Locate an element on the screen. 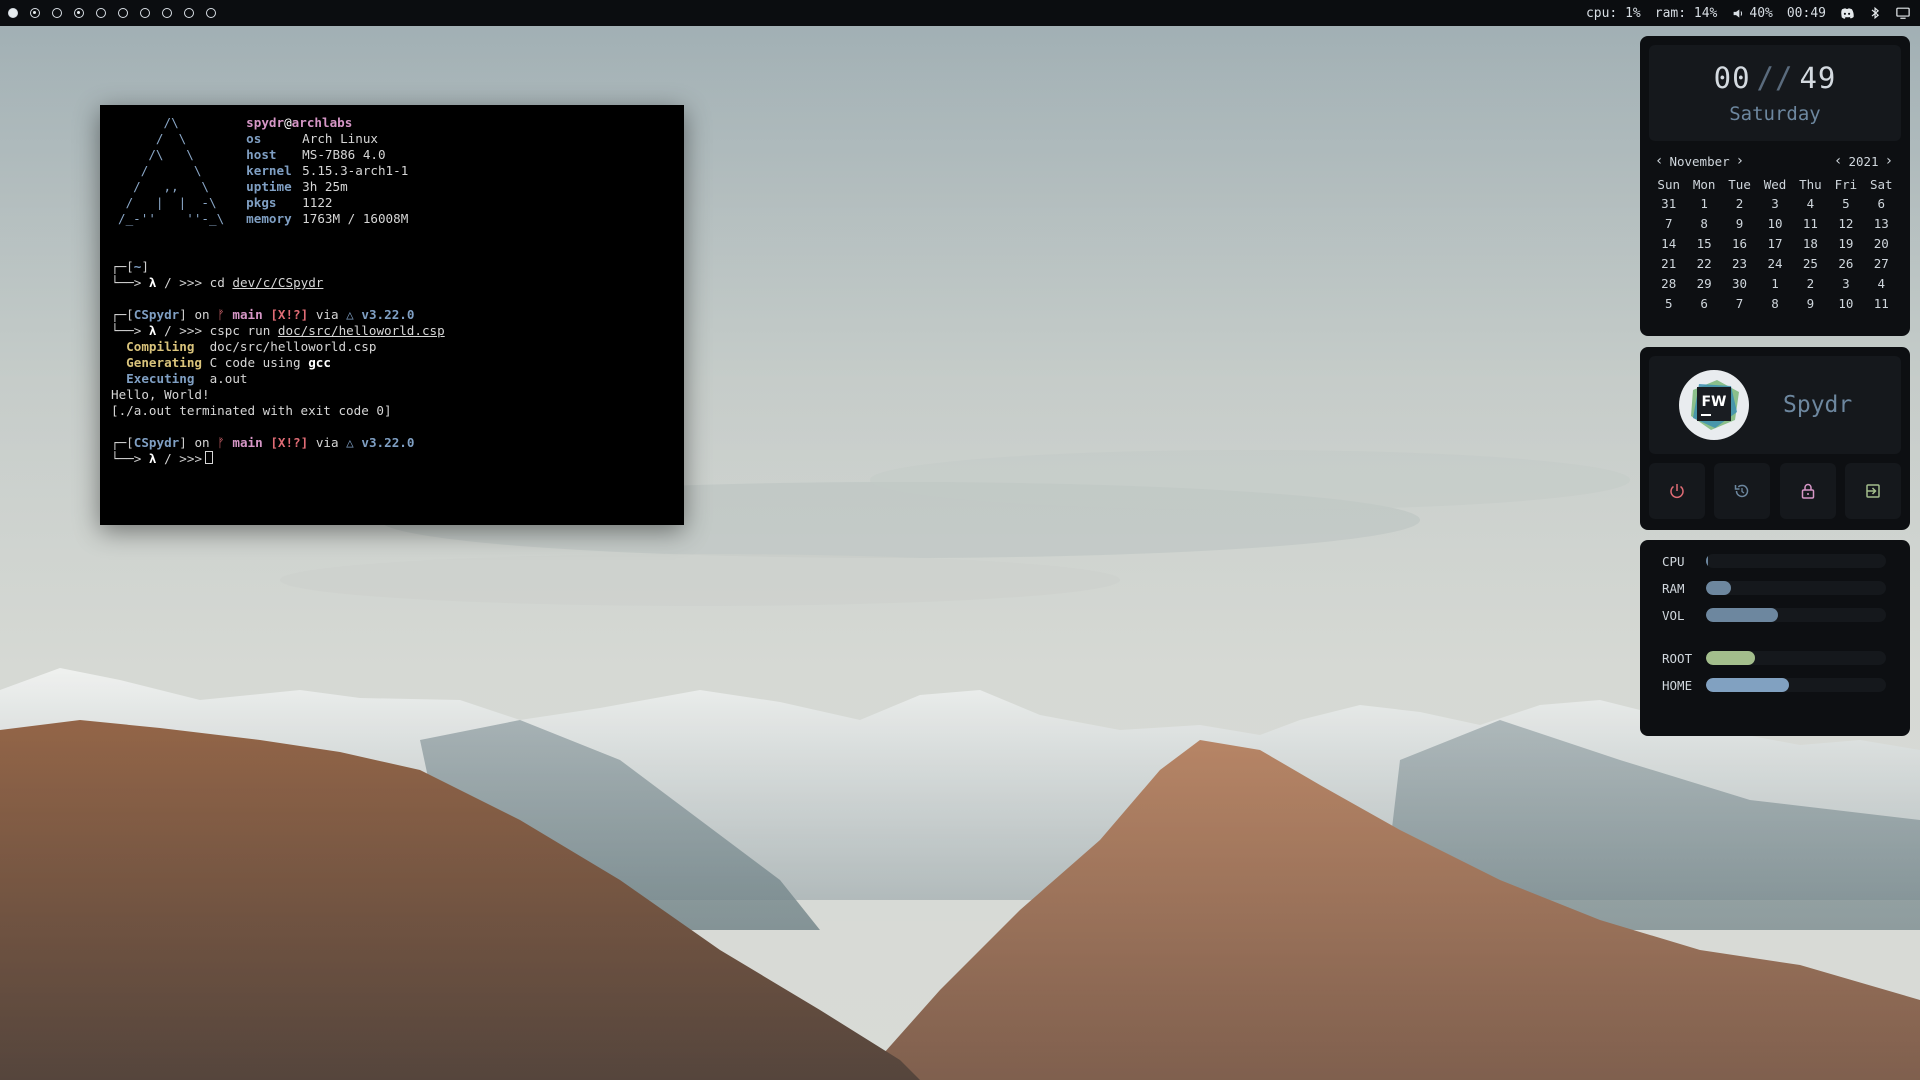 The width and height of the screenshot is (1920, 1080). stat-home-bar is located at coordinates (1796, 685).